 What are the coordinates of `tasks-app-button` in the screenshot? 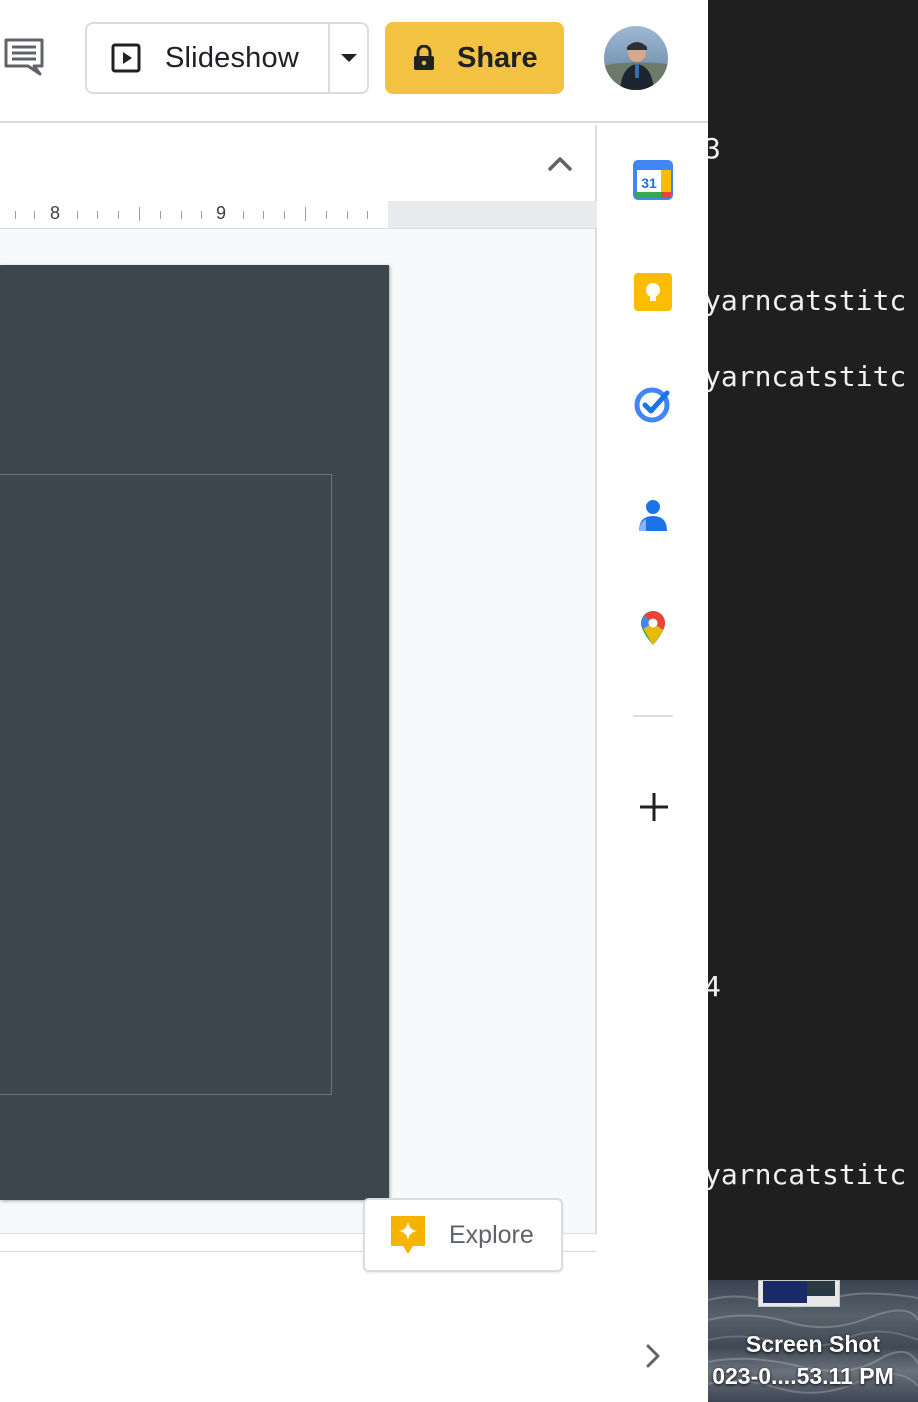 It's located at (653, 404).